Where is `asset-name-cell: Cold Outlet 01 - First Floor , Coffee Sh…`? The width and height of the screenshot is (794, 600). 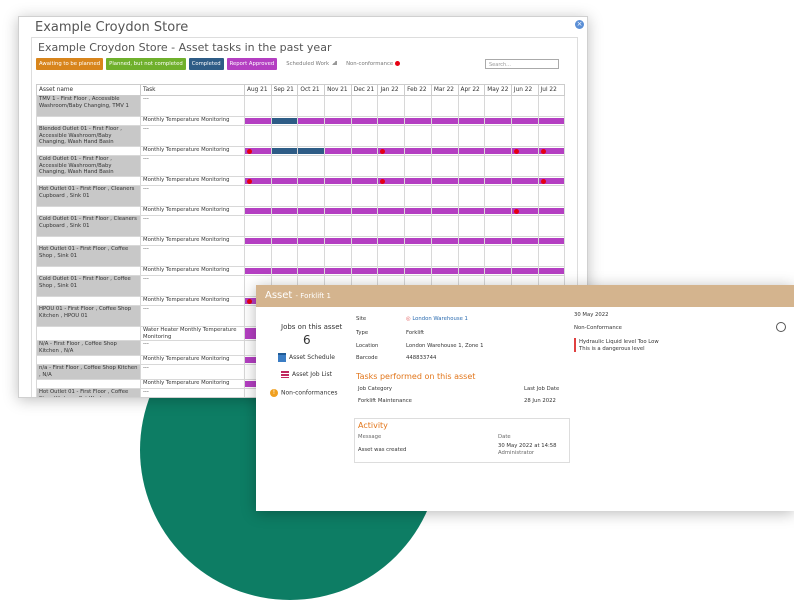
asset-name-cell: Cold Outlet 01 - First Floor , Coffee Sh… is located at coordinates (88, 286).